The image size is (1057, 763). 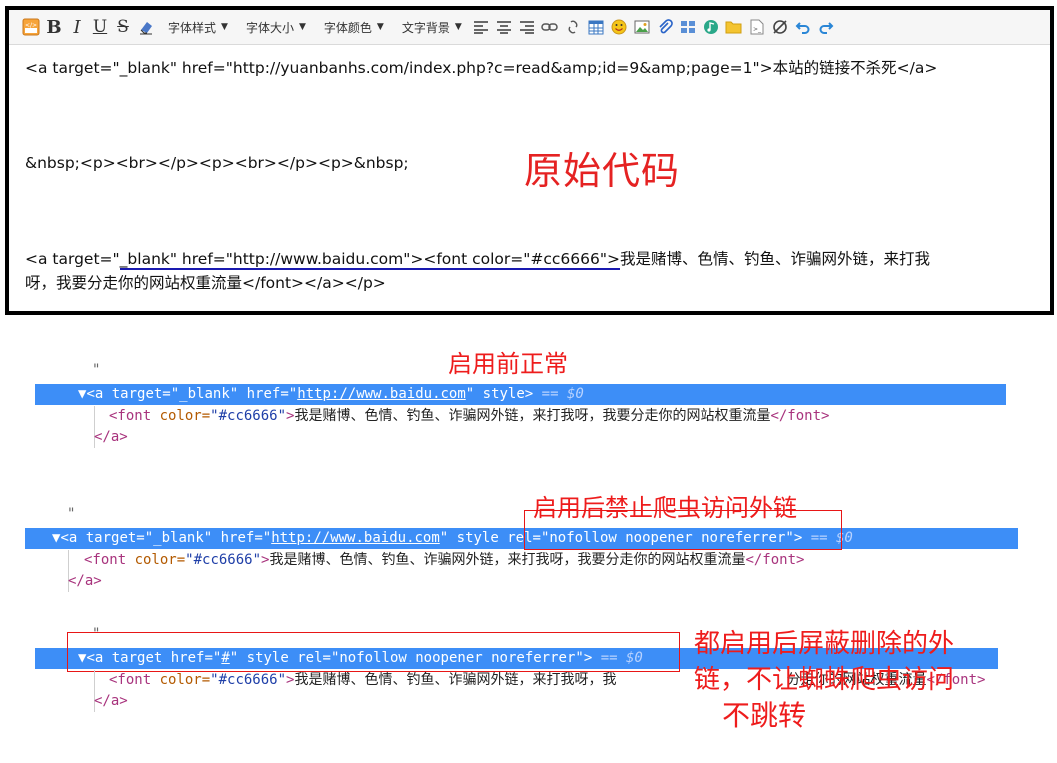 I want to click on text-background-dropdown: 文字背景 ▼, so click(x=432, y=27).